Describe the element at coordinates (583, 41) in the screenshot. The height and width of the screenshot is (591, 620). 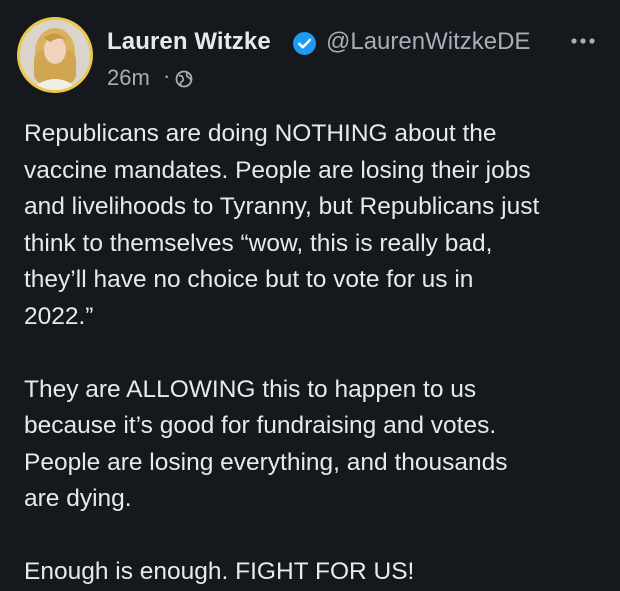
I see `more-options-icon` at that location.